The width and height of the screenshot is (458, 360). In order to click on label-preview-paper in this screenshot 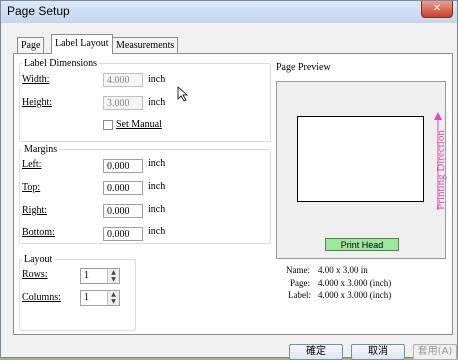, I will do `click(360, 159)`.